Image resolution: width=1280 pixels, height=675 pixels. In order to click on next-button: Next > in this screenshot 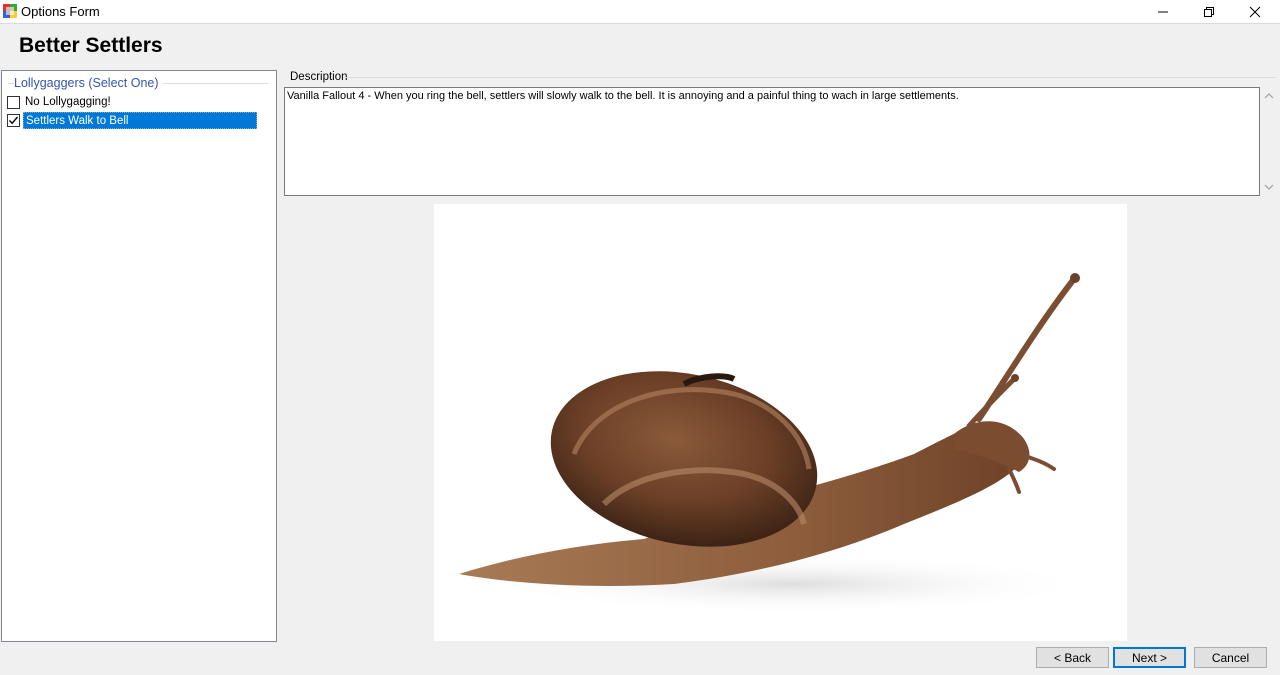, I will do `click(1149, 657)`.